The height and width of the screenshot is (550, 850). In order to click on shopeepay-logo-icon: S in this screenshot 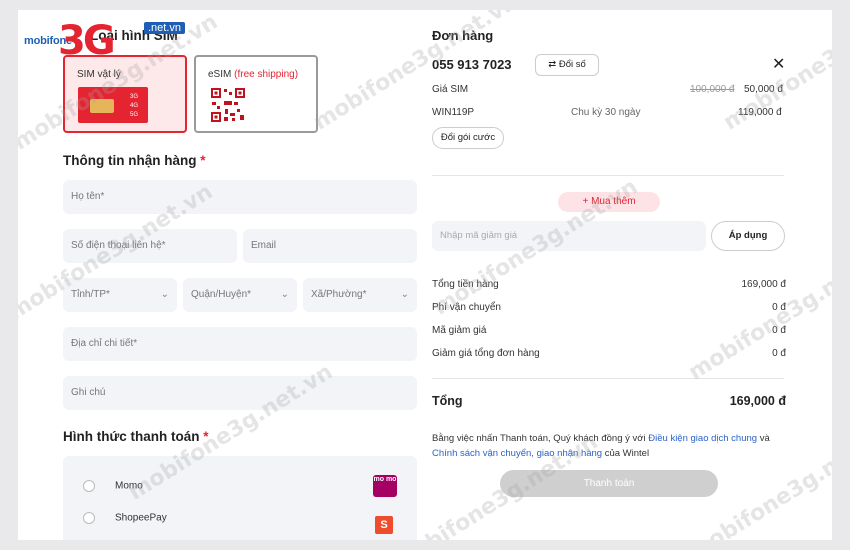, I will do `click(384, 525)`.